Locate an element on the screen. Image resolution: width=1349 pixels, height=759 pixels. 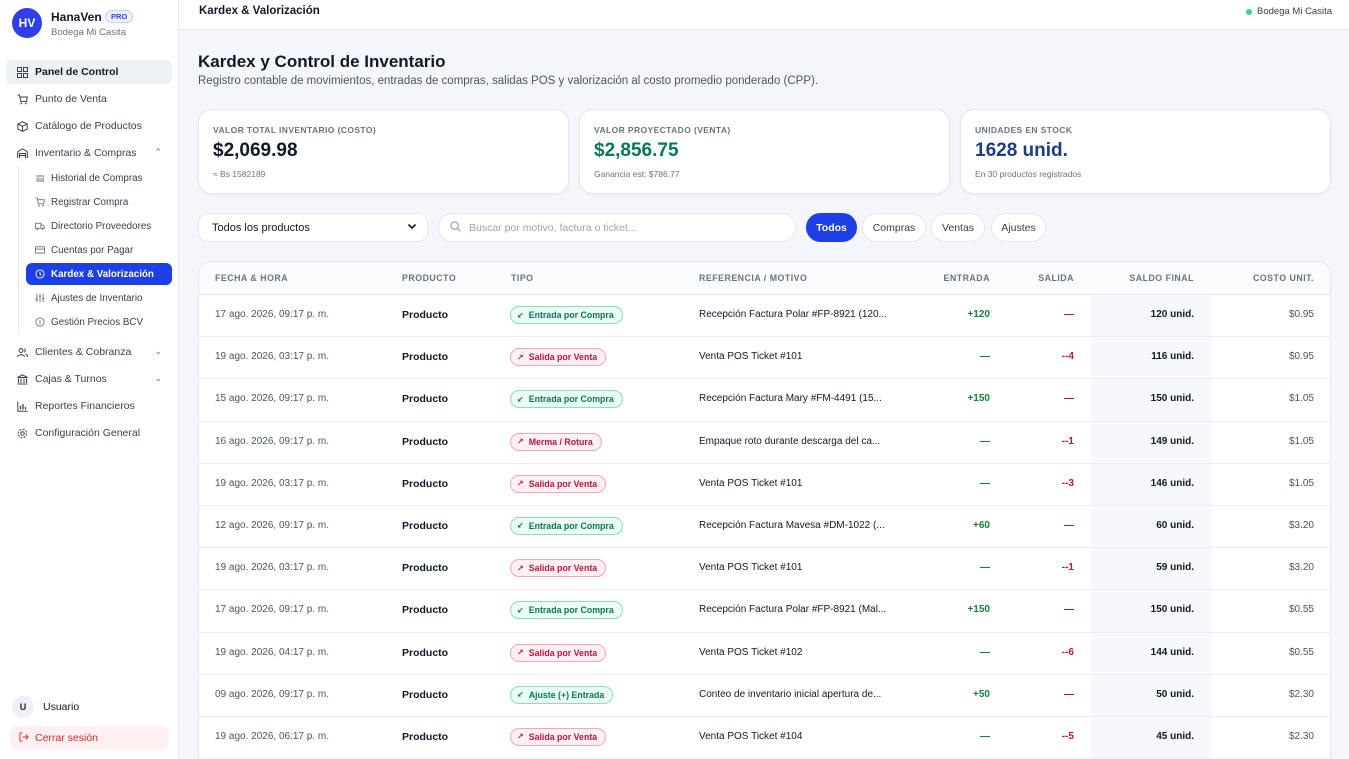
type-label: Ajuste (+) Entrada is located at coordinates (566, 694).